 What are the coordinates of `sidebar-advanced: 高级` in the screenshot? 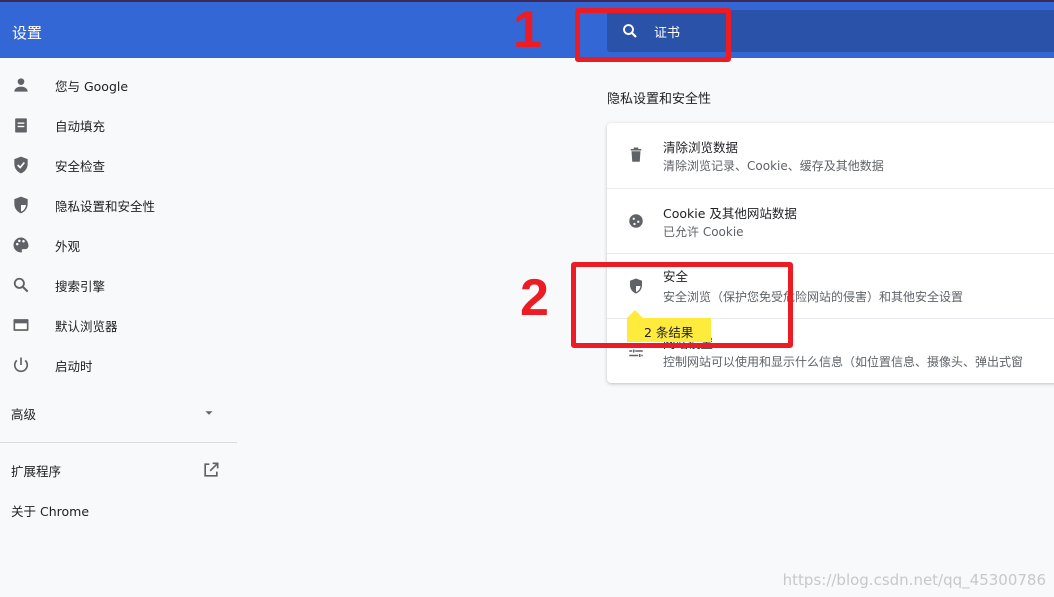 It's located at (118, 413).